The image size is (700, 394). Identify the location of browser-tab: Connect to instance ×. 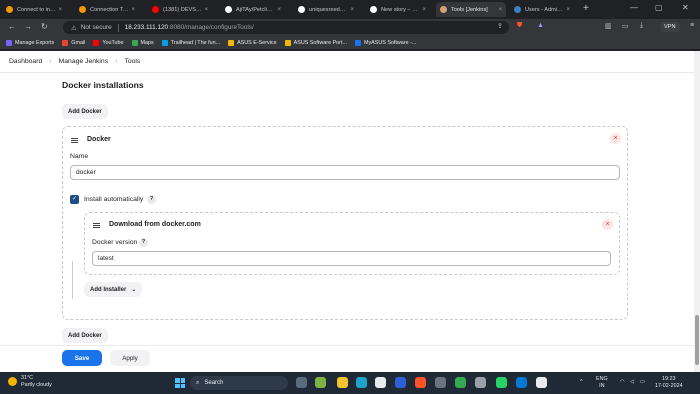
(34, 9).